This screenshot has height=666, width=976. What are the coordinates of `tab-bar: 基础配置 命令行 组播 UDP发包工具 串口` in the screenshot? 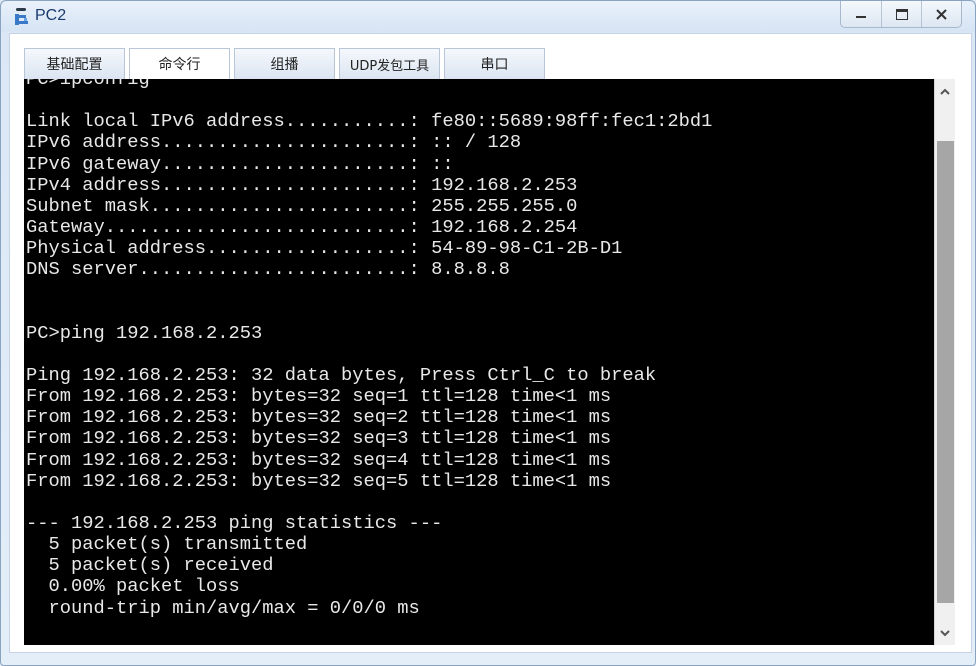 It's located at (284, 64).